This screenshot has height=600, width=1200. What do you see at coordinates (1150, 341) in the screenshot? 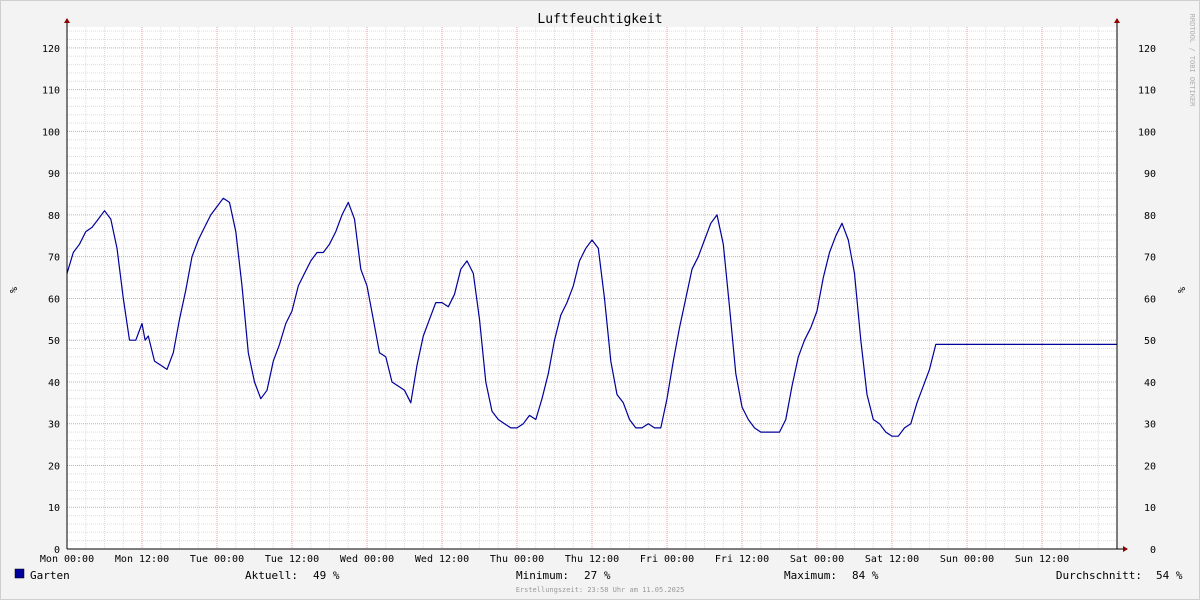
I see `y-tick-label-right: 50` at bounding box center [1150, 341].